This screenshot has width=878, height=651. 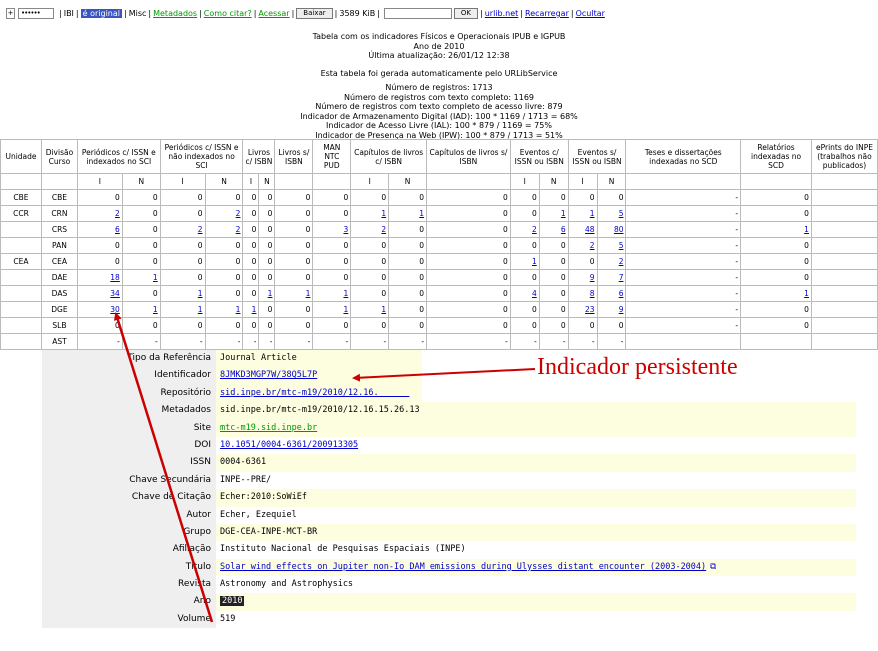 I want to click on detail-label: Título, so click(x=129, y=567).